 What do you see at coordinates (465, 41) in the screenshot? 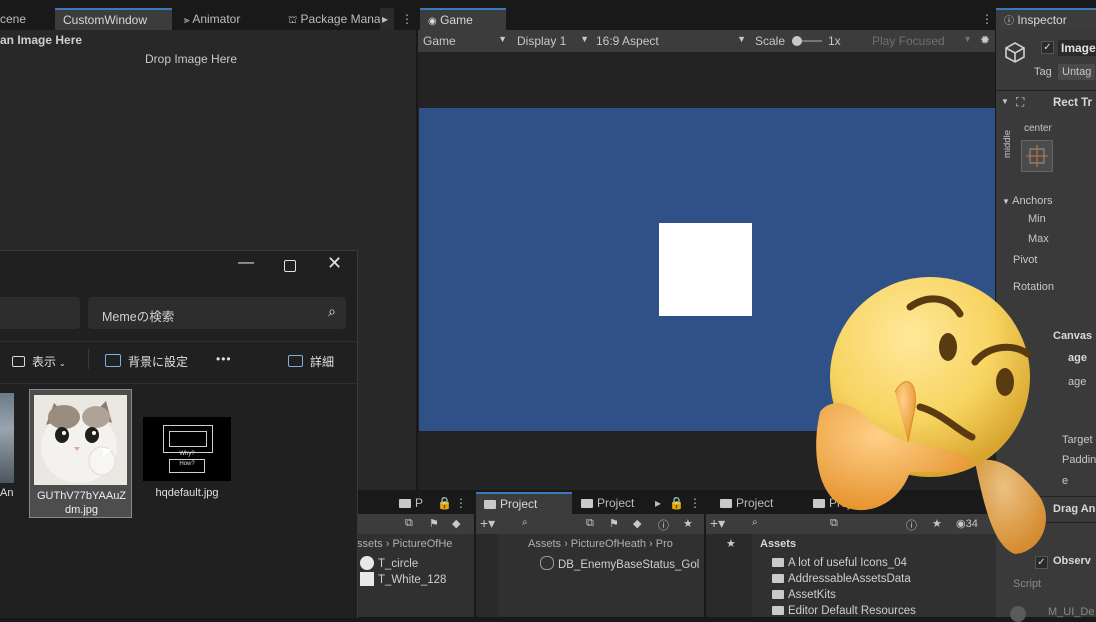
I see `game-view-mode-dropdown: Game ▼` at bounding box center [465, 41].